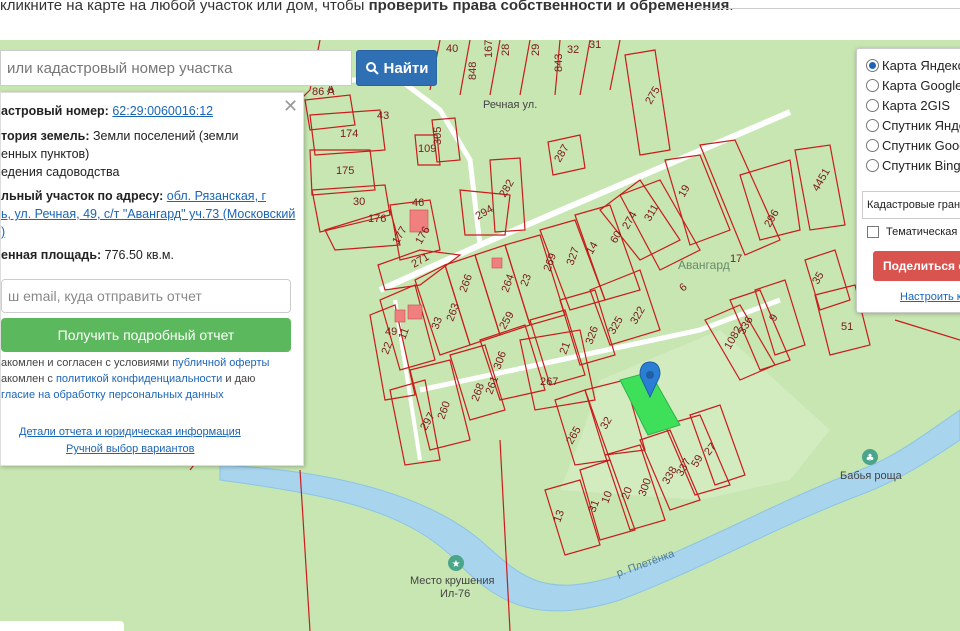 This screenshot has width=960, height=631. I want to click on map-type-option: Карта Google, so click(913, 85).